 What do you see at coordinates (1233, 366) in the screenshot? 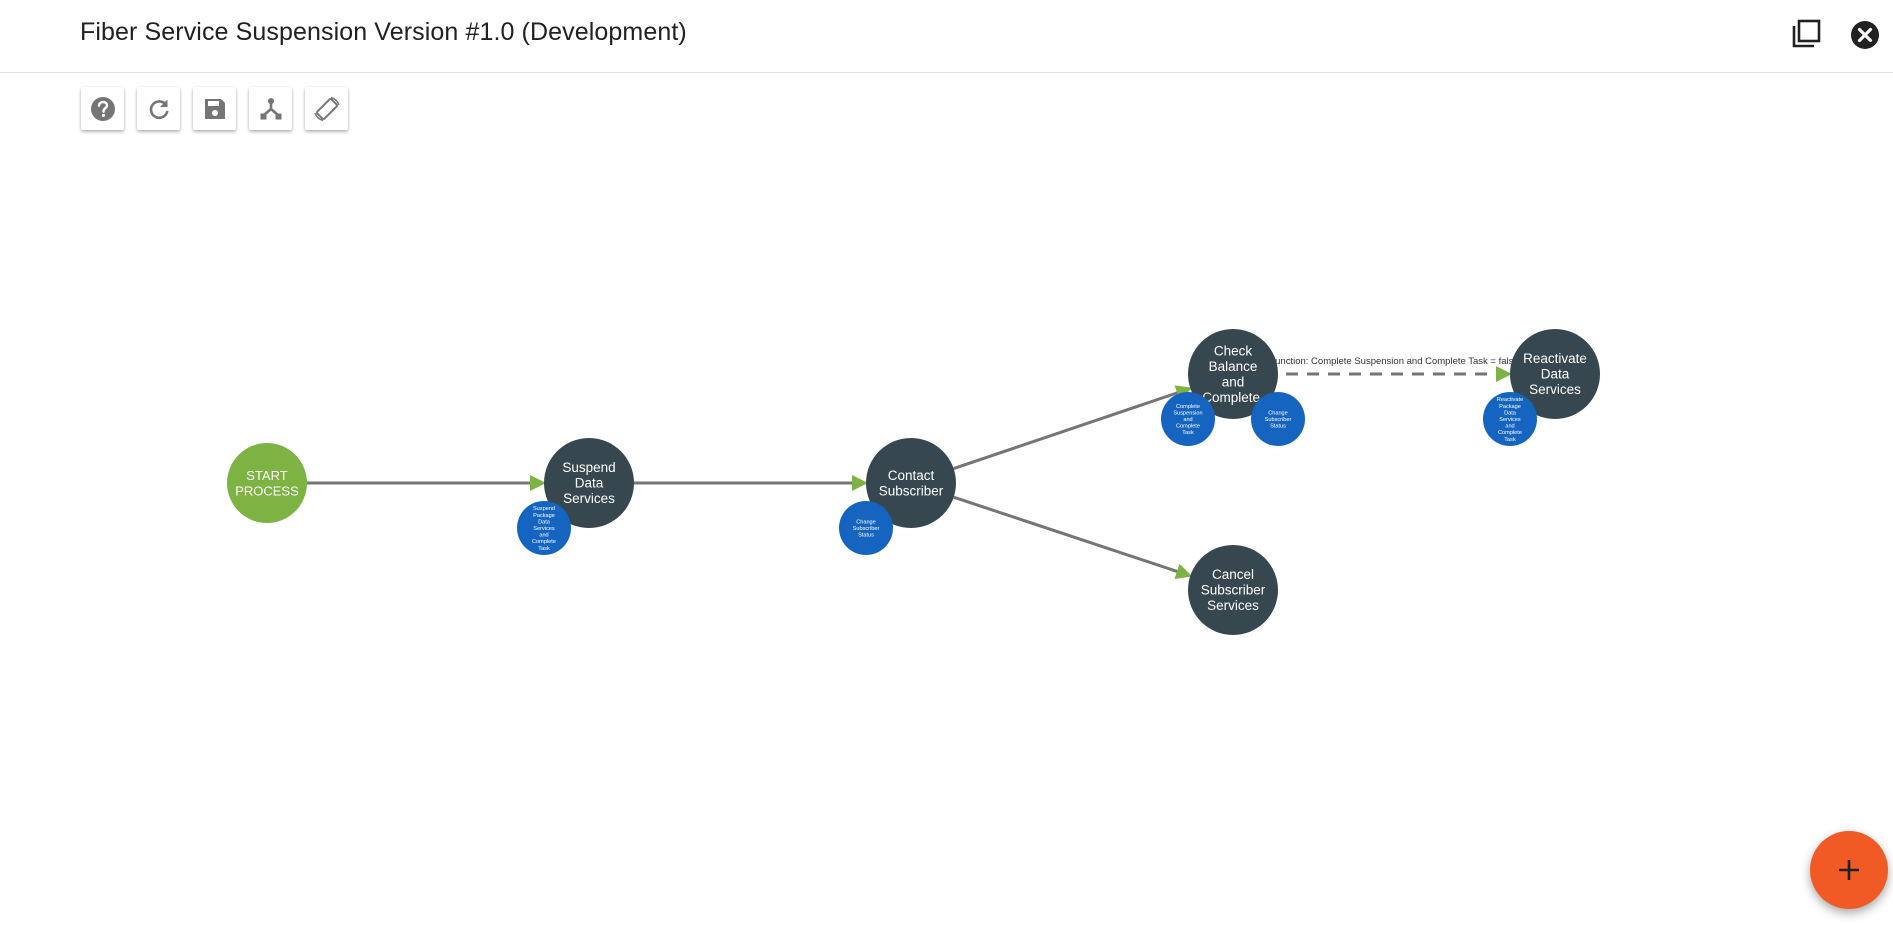
I see `node-label-line: Balance` at bounding box center [1233, 366].